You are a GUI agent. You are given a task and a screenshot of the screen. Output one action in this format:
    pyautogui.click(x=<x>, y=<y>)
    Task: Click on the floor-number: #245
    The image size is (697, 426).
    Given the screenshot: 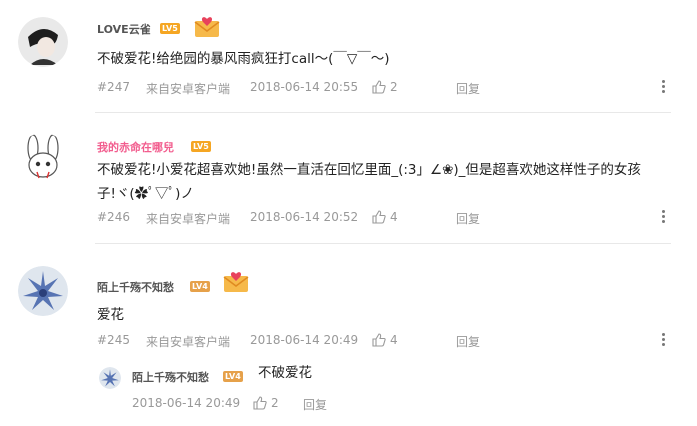 What is the action you would take?
    pyautogui.click(x=113, y=340)
    